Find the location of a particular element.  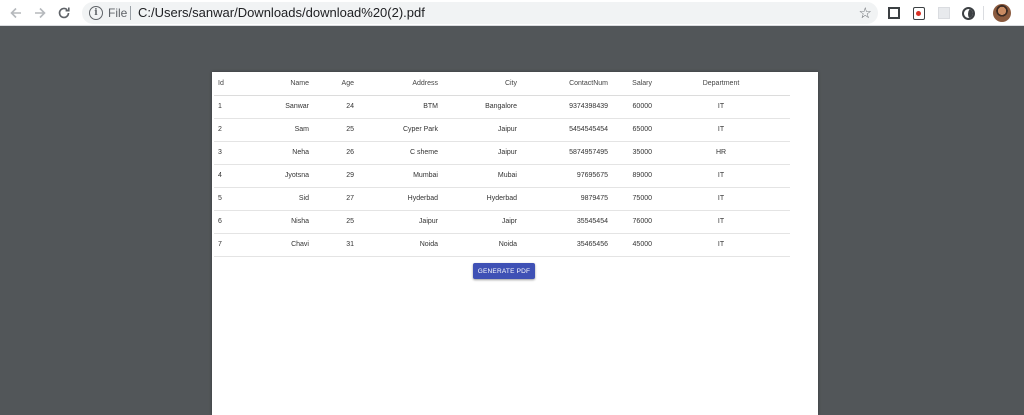

cell-name: Sanwar is located at coordinates (284, 107).